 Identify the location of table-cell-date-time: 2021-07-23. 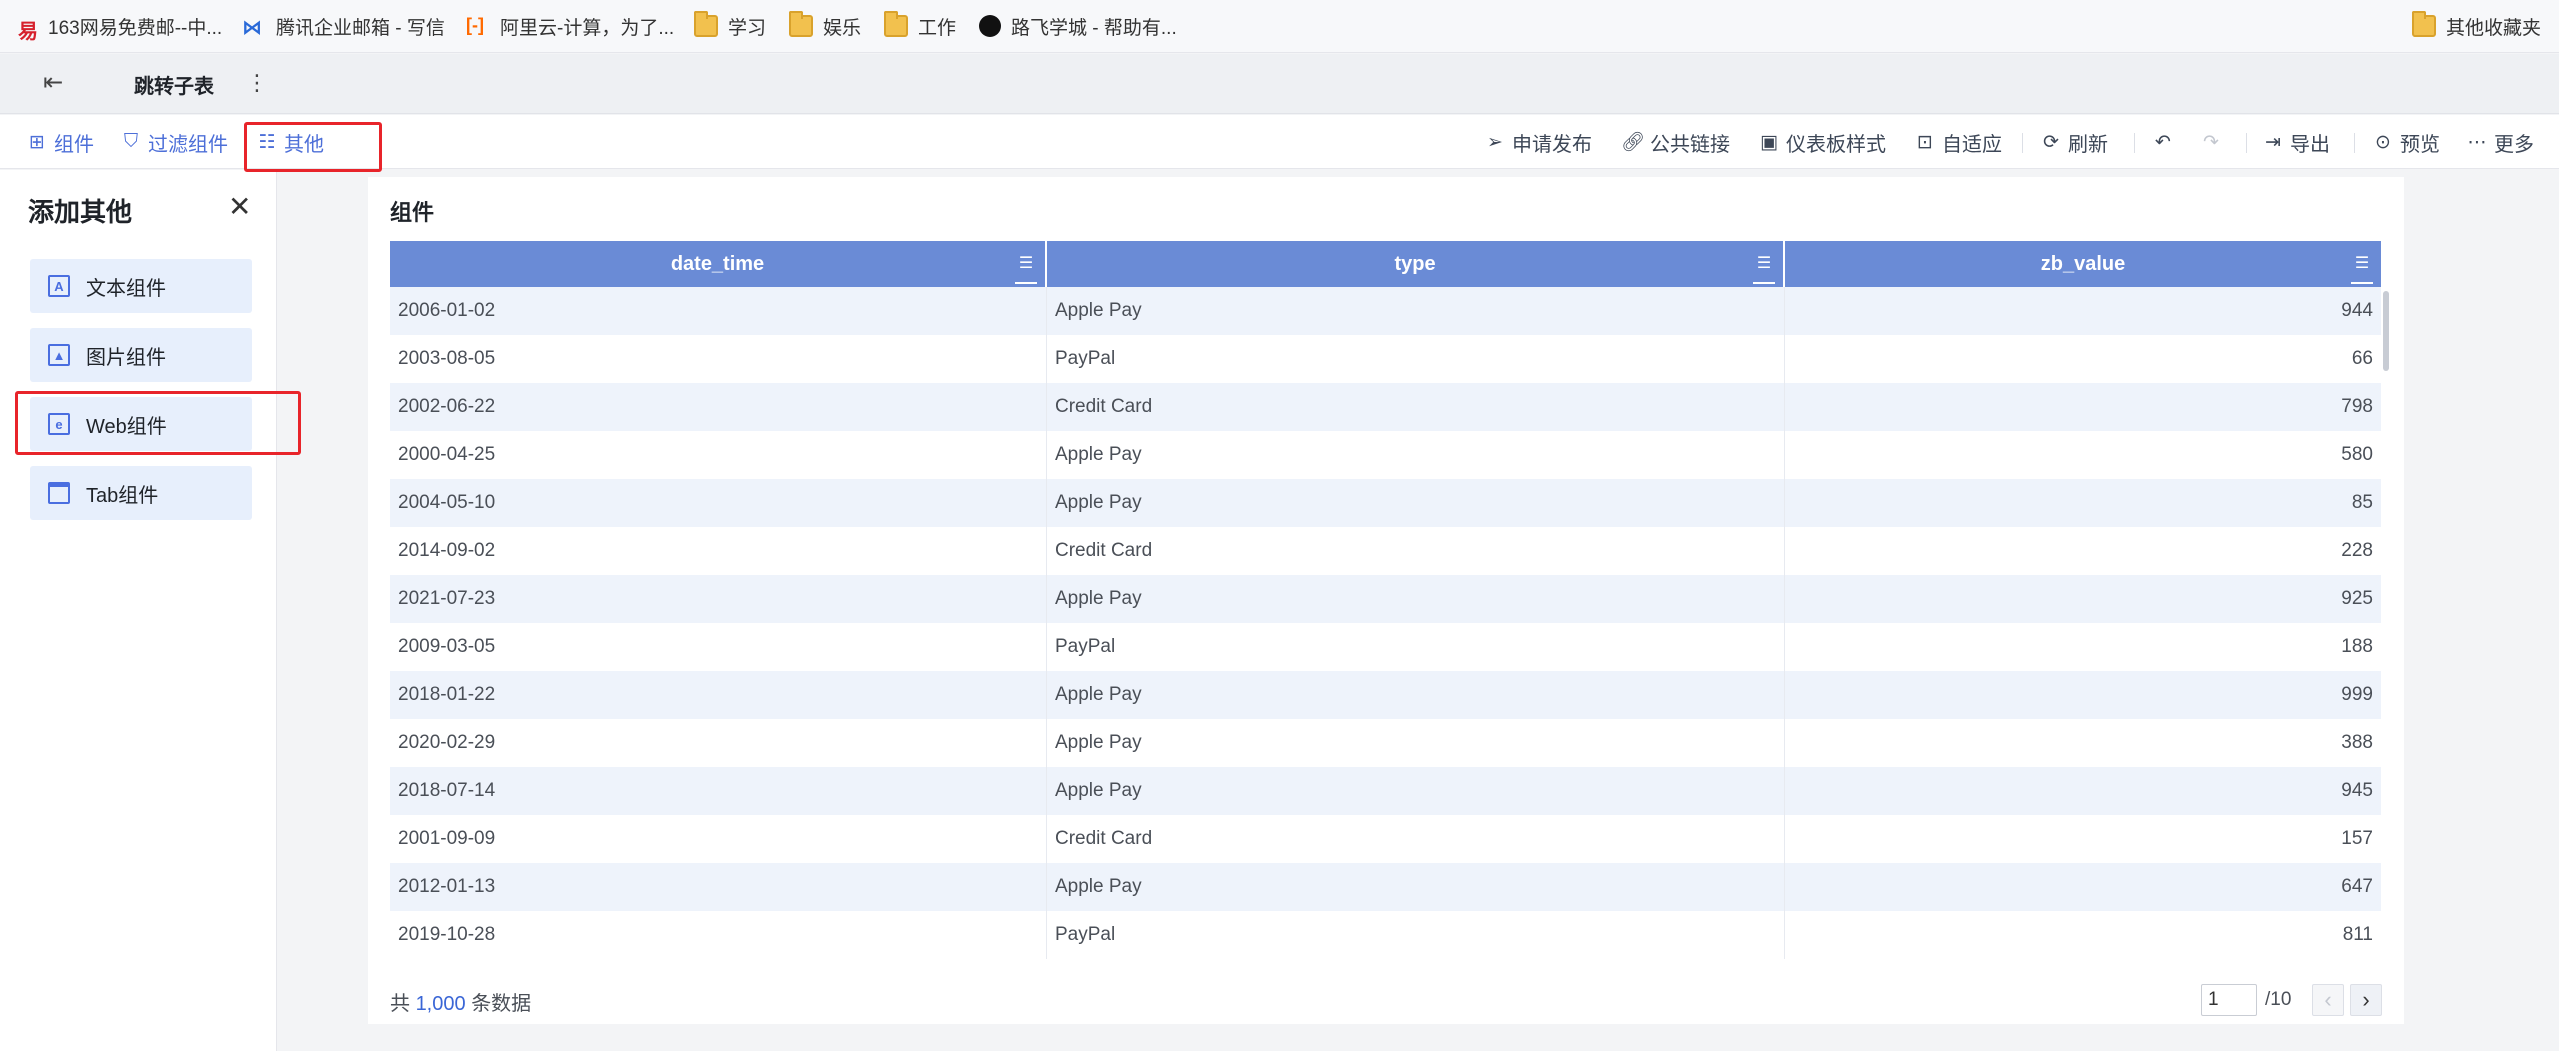
(718, 599).